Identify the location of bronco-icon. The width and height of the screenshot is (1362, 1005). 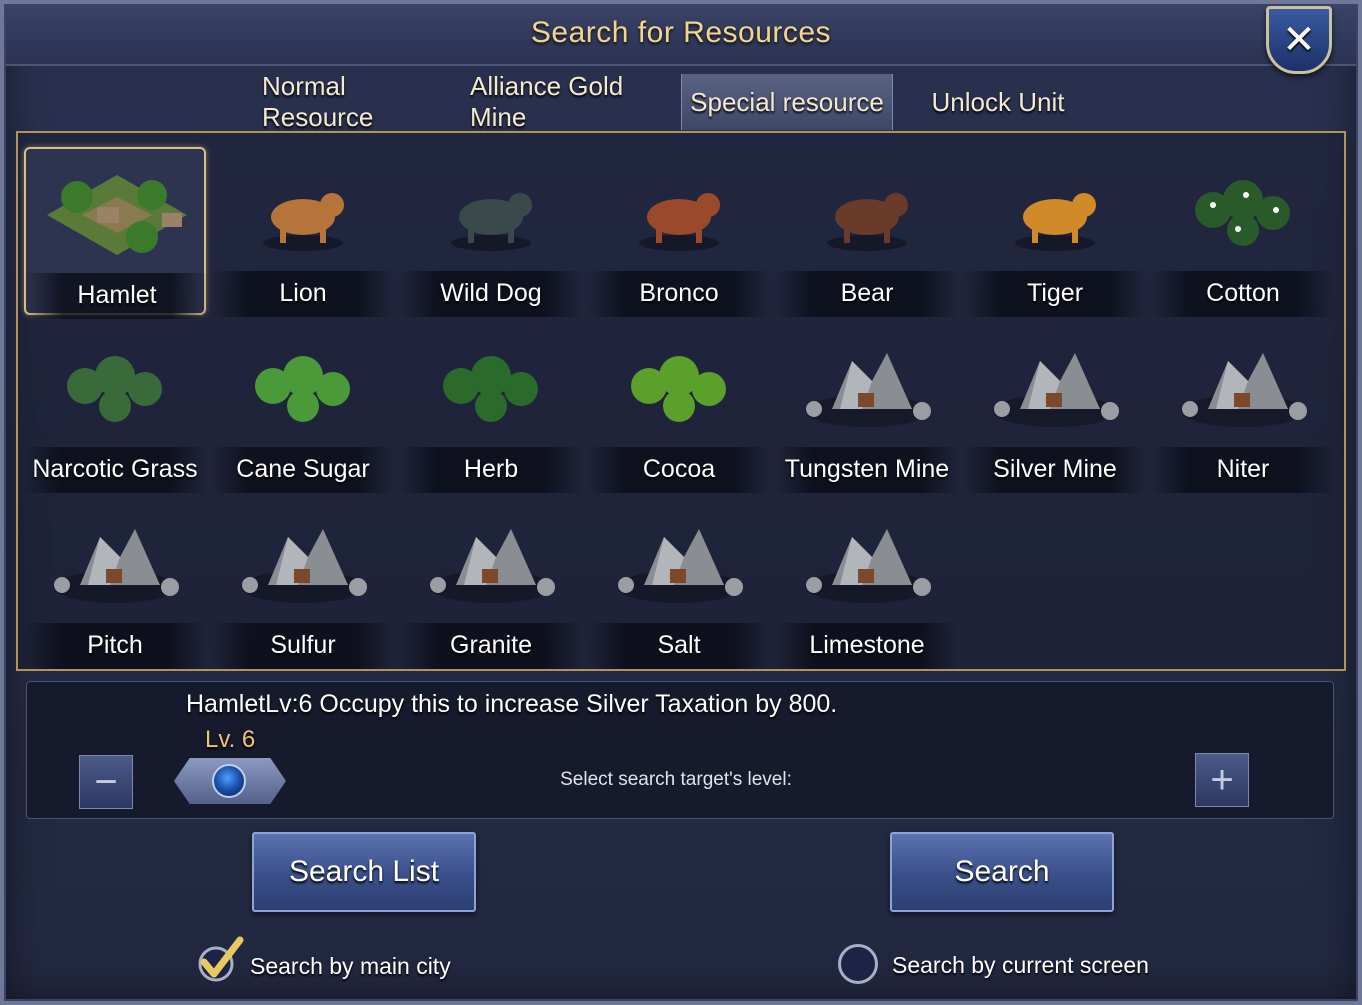
(679, 209).